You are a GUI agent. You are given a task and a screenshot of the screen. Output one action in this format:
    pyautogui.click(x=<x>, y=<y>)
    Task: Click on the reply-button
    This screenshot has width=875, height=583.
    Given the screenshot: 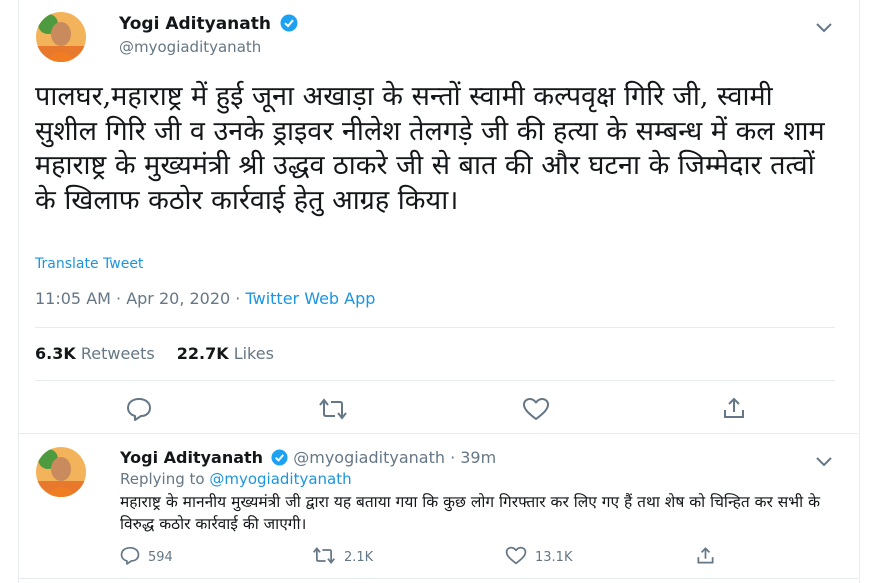 What is the action you would take?
    pyautogui.click(x=139, y=411)
    